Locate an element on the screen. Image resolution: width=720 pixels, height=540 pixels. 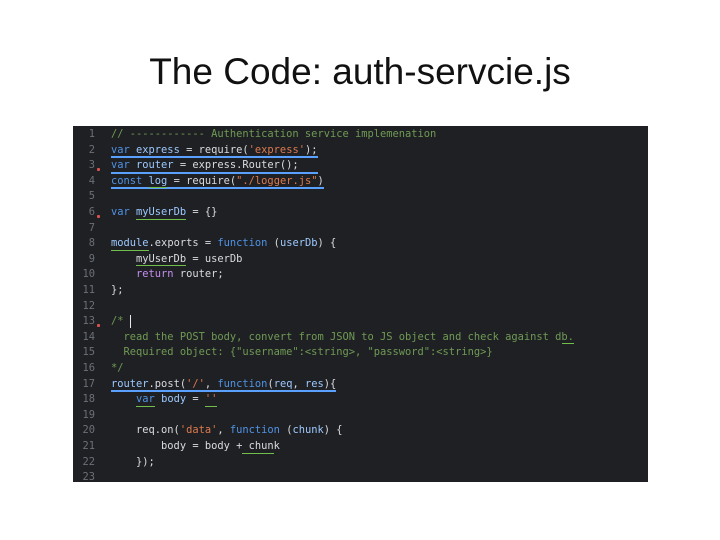
code-token: const is located at coordinates (130, 180).